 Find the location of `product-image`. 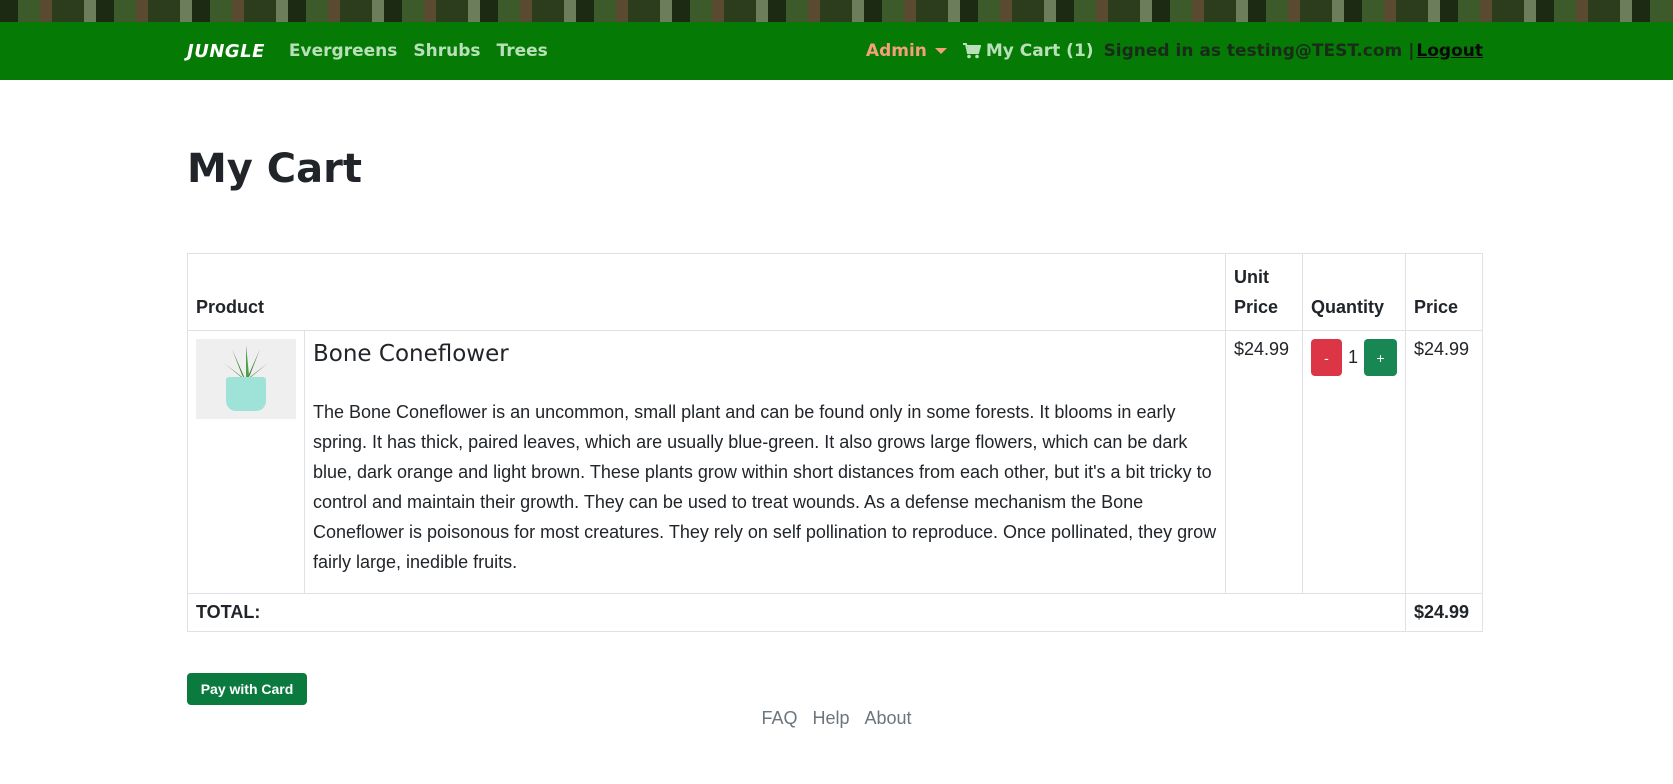

product-image is located at coordinates (246, 379).